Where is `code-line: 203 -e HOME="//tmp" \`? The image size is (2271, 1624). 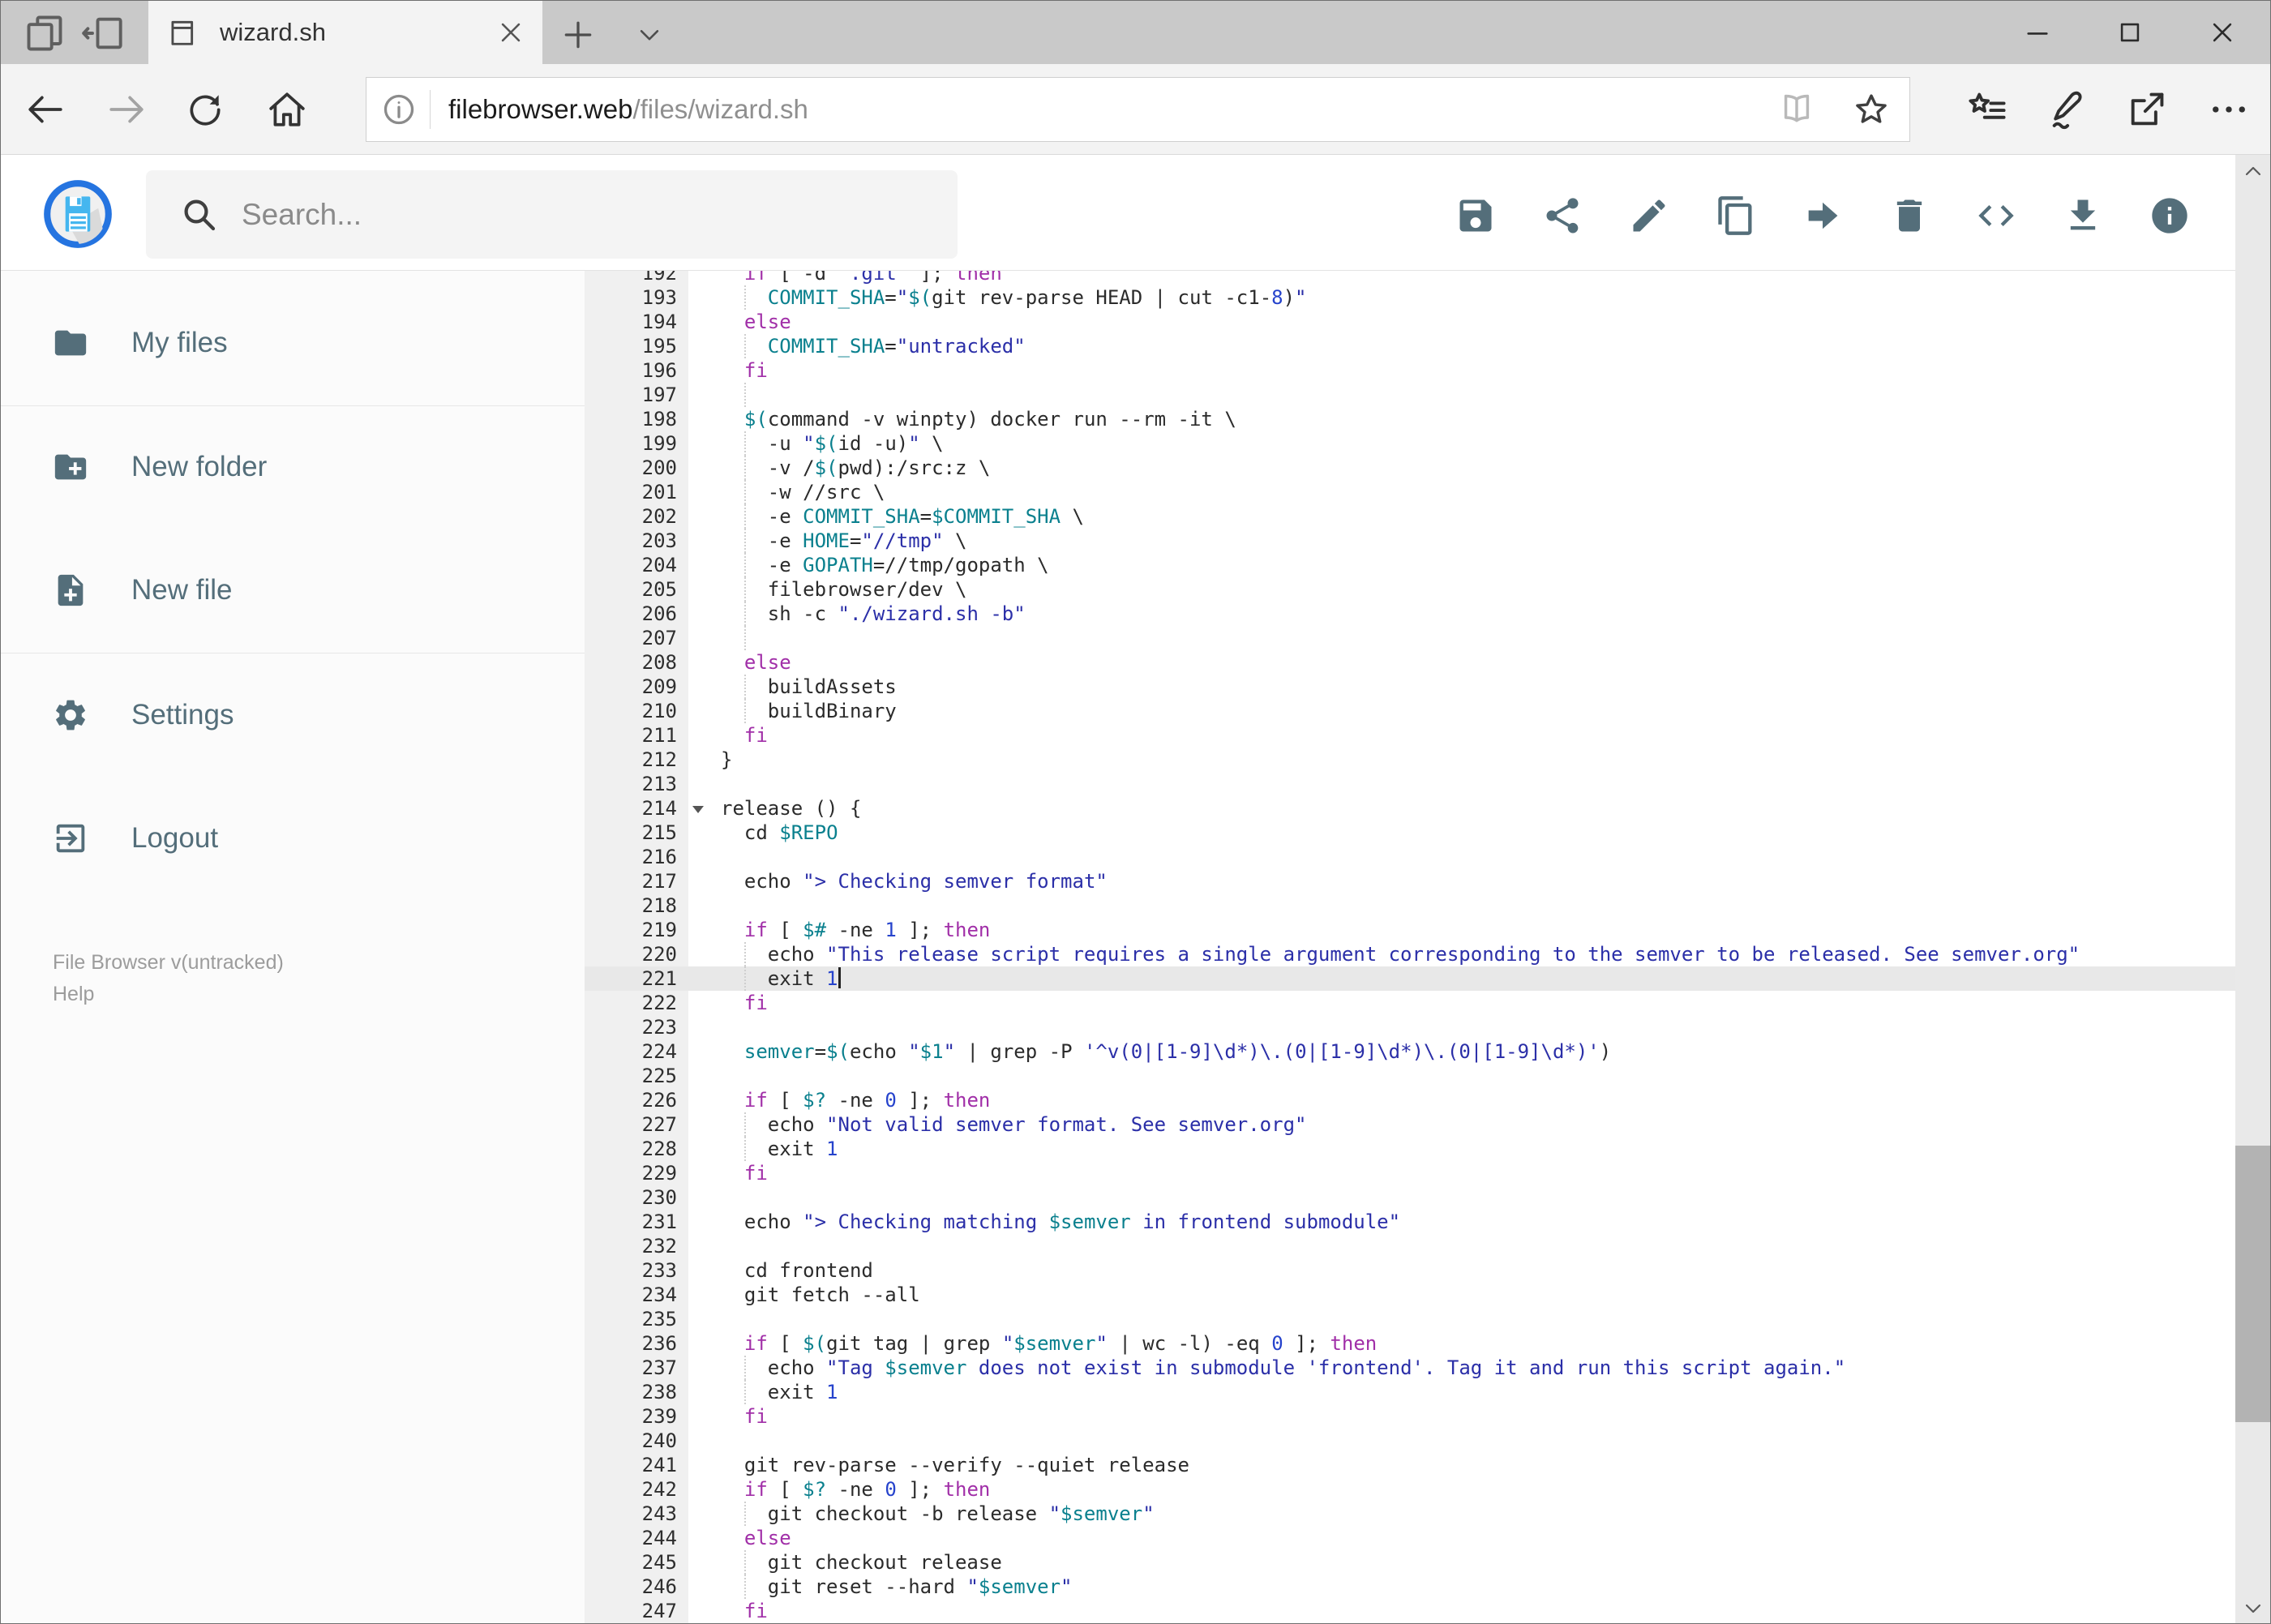 code-line: 203 -e HOME="//tmp" \ is located at coordinates (1410, 541).